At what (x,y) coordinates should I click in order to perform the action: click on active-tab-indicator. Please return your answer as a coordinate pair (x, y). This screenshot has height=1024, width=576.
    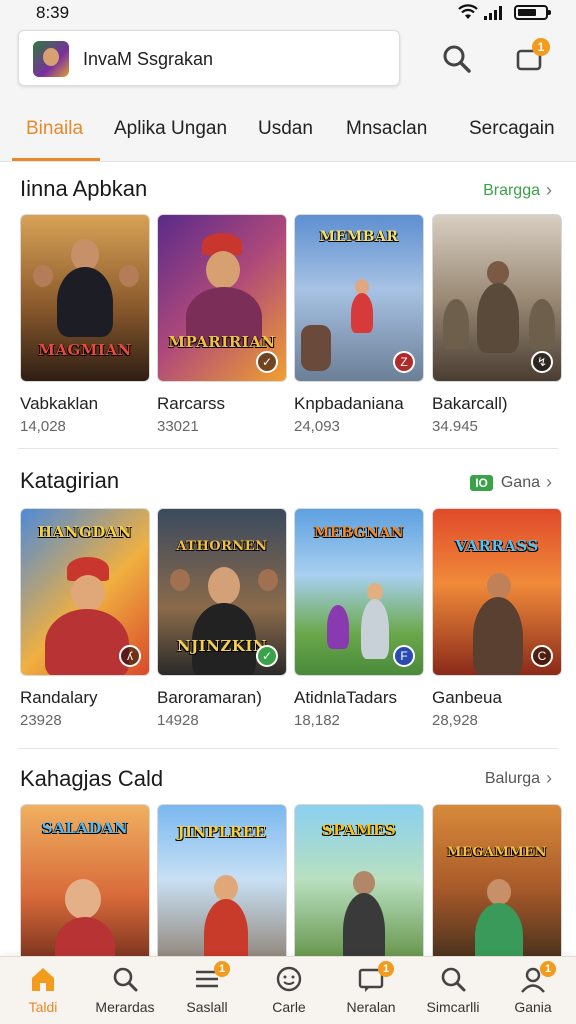
    Looking at the image, I should click on (56, 159).